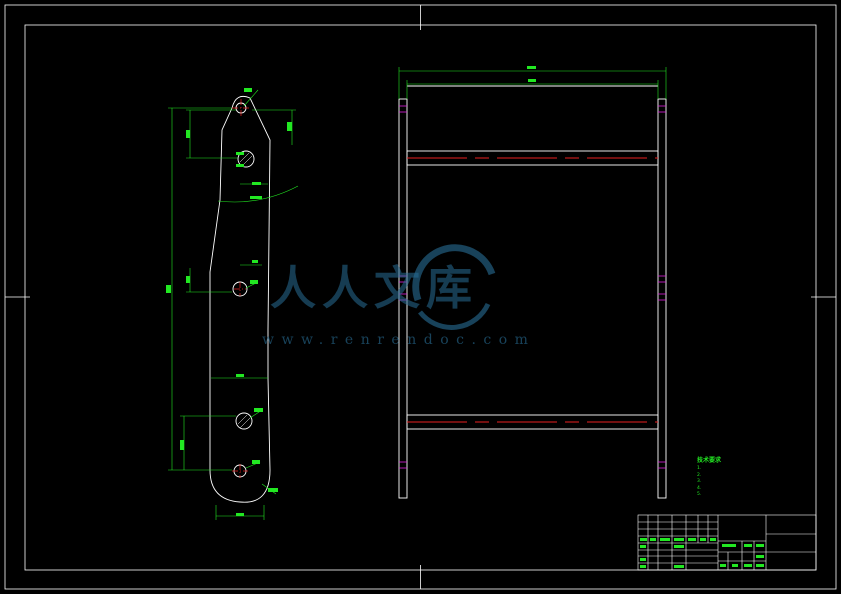 Image resolution: width=841 pixels, height=594 pixels. What do you see at coordinates (240, 299) in the screenshot?
I see `link-plate-view` at bounding box center [240, 299].